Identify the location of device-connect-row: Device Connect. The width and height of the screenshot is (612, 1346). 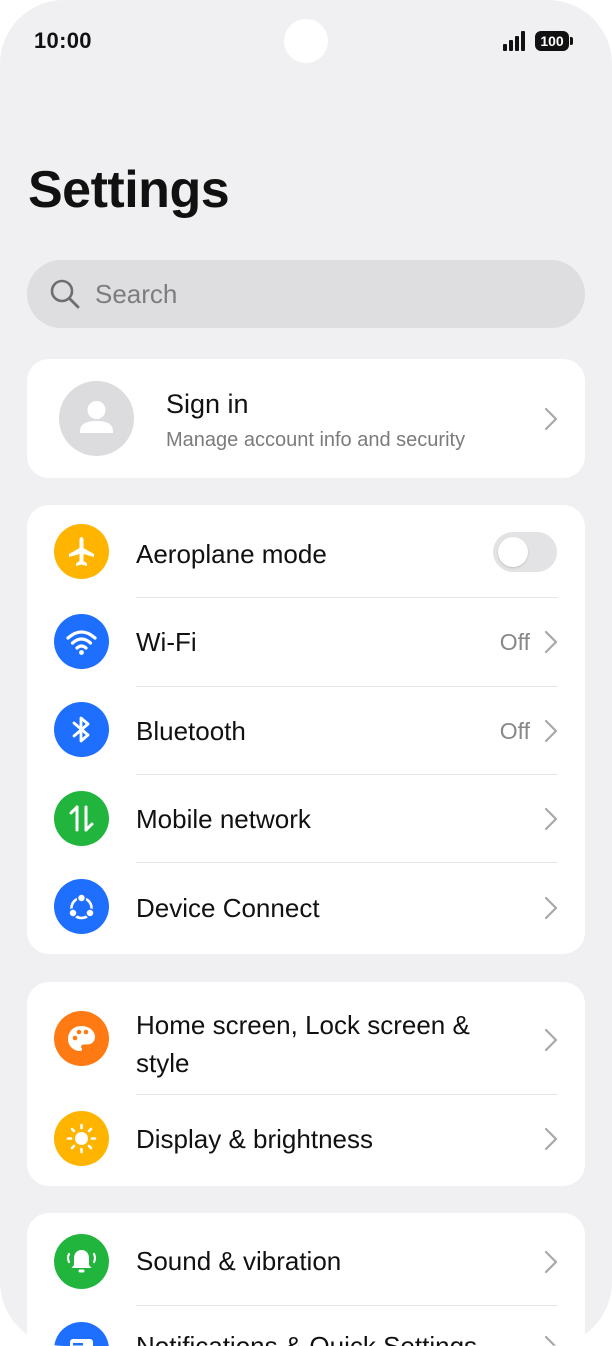
(306, 908).